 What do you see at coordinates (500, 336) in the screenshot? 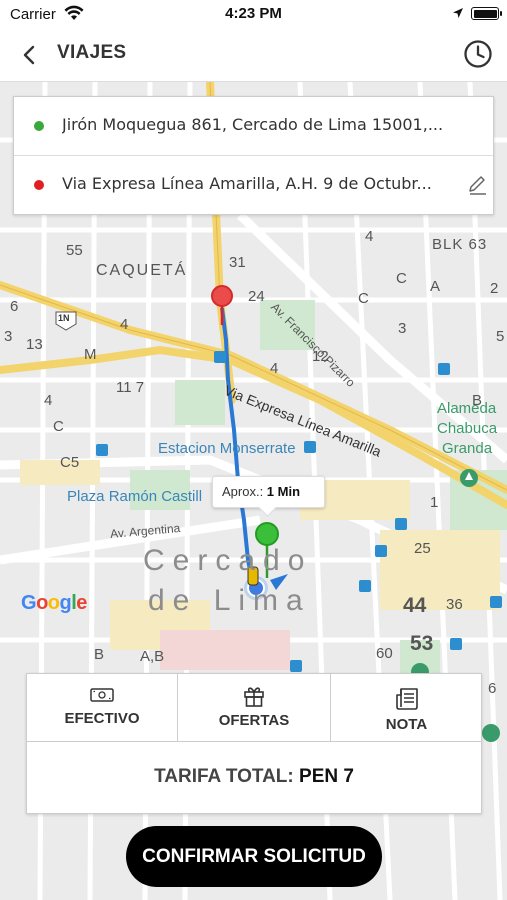
I see `map-num: 5` at bounding box center [500, 336].